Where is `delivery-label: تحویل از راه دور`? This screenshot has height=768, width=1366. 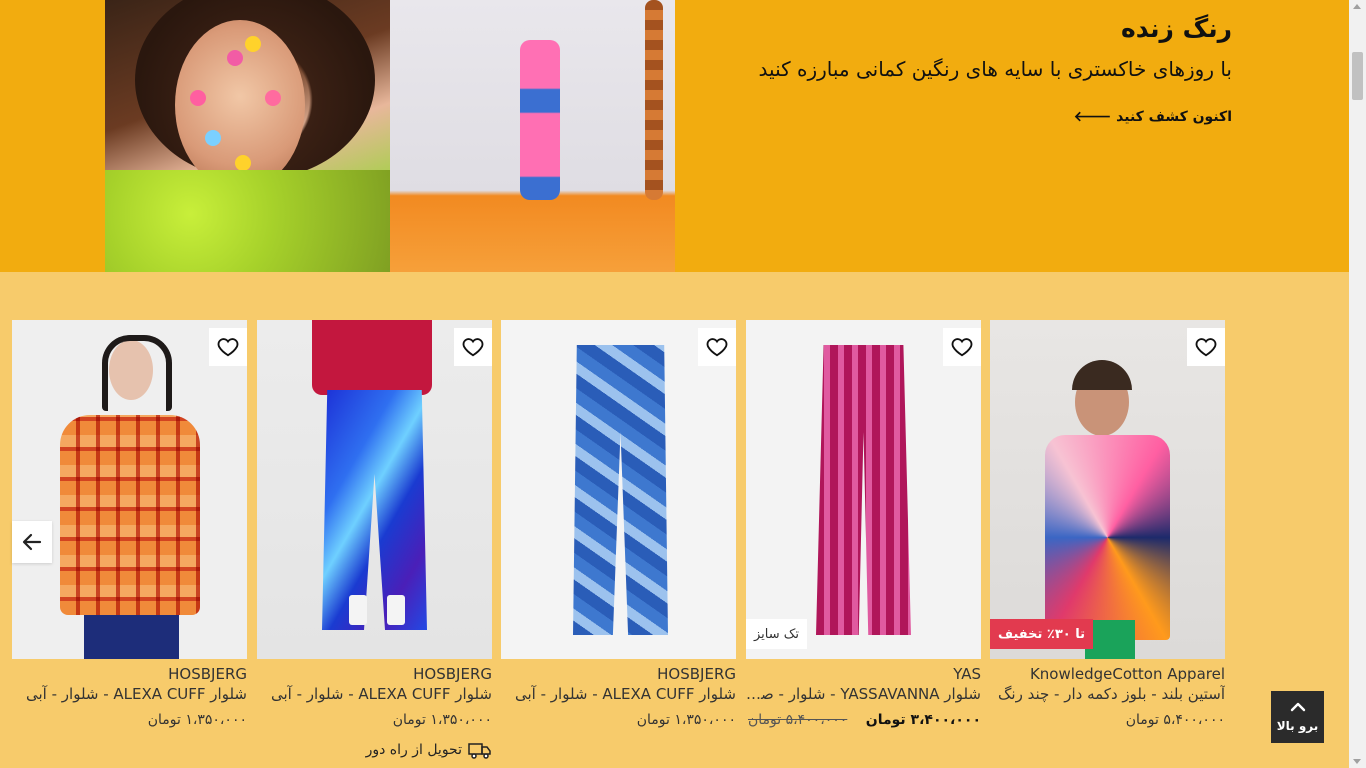 delivery-label: تحویل از راه دور is located at coordinates (413, 750).